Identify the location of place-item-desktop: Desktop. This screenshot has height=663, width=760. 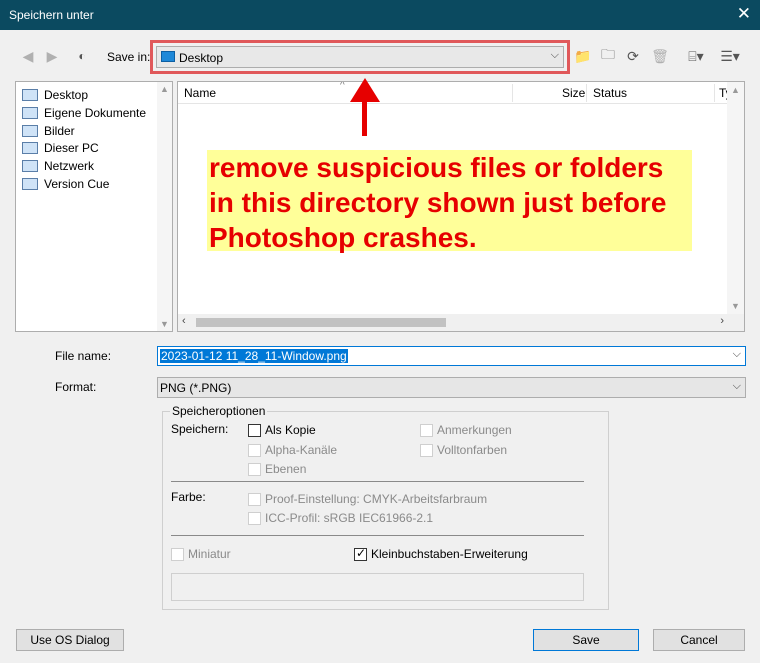
(55, 95).